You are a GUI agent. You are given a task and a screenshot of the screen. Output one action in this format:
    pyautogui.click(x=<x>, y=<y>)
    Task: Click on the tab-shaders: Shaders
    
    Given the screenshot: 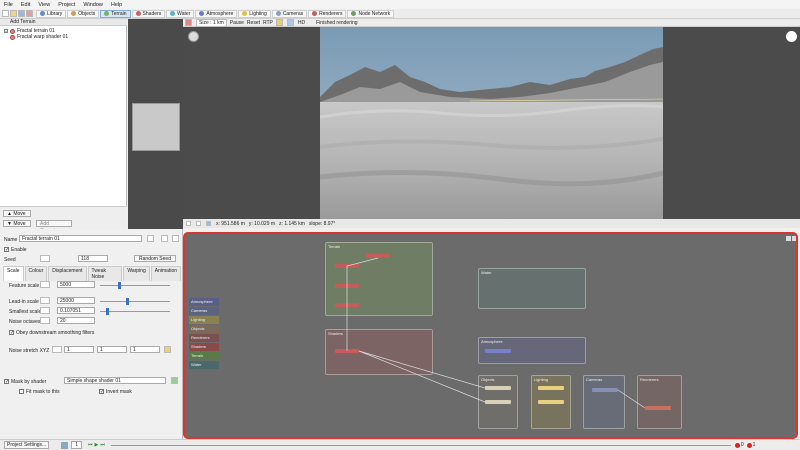 What is the action you would take?
    pyautogui.click(x=148, y=13)
    